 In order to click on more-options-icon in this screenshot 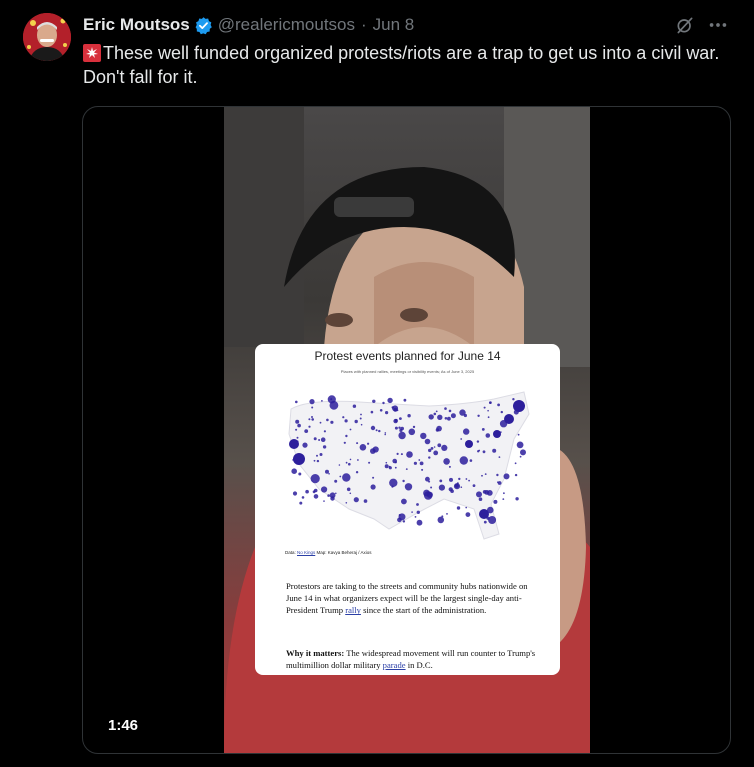, I will do `click(718, 25)`.